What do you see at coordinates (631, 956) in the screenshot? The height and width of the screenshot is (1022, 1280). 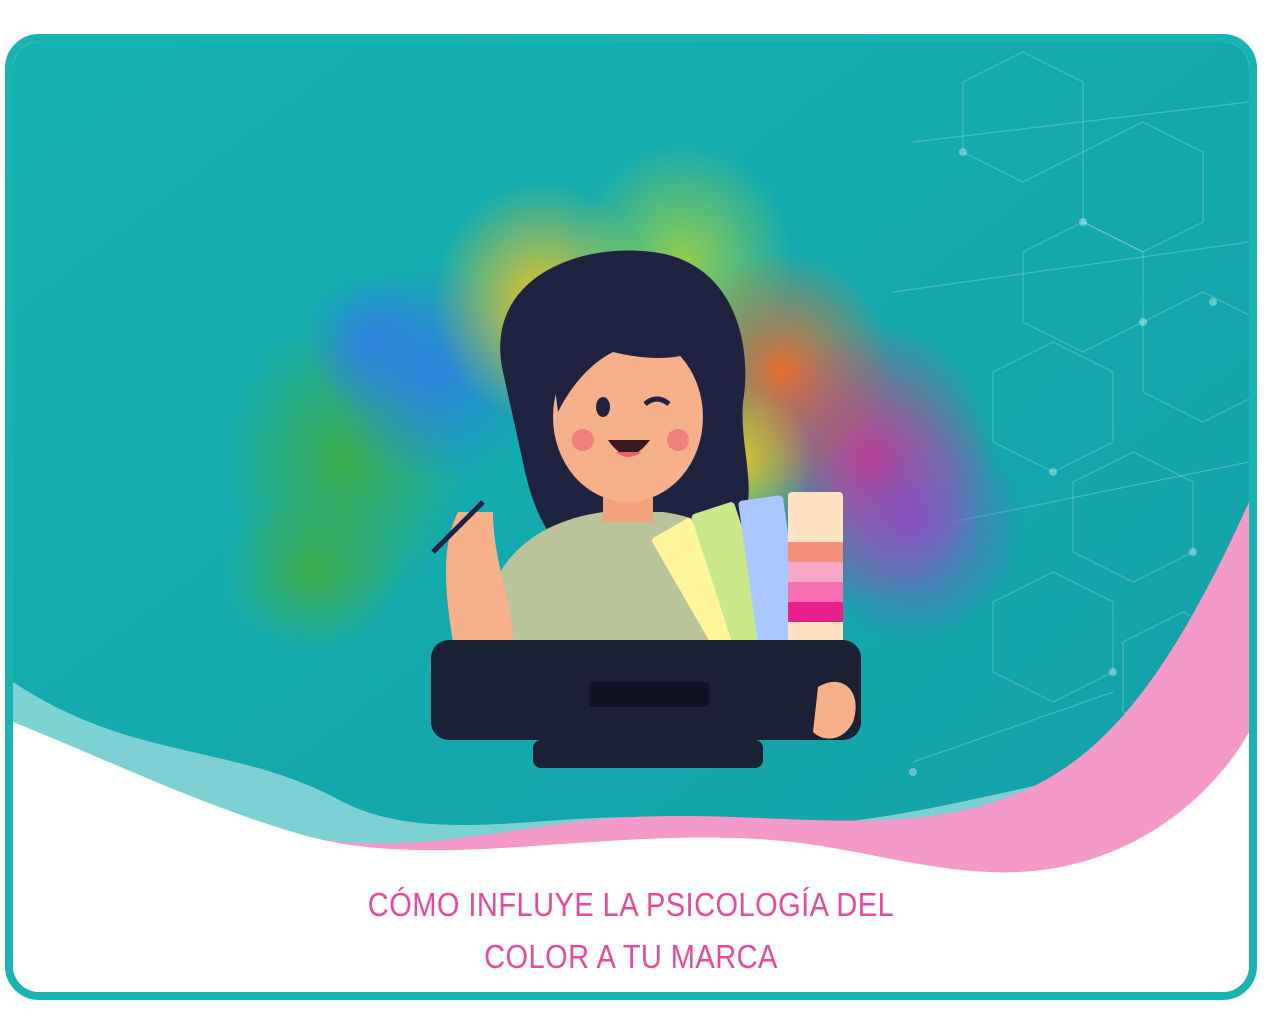 I see `headline-line-2: COLOR A TU MARCA` at bounding box center [631, 956].